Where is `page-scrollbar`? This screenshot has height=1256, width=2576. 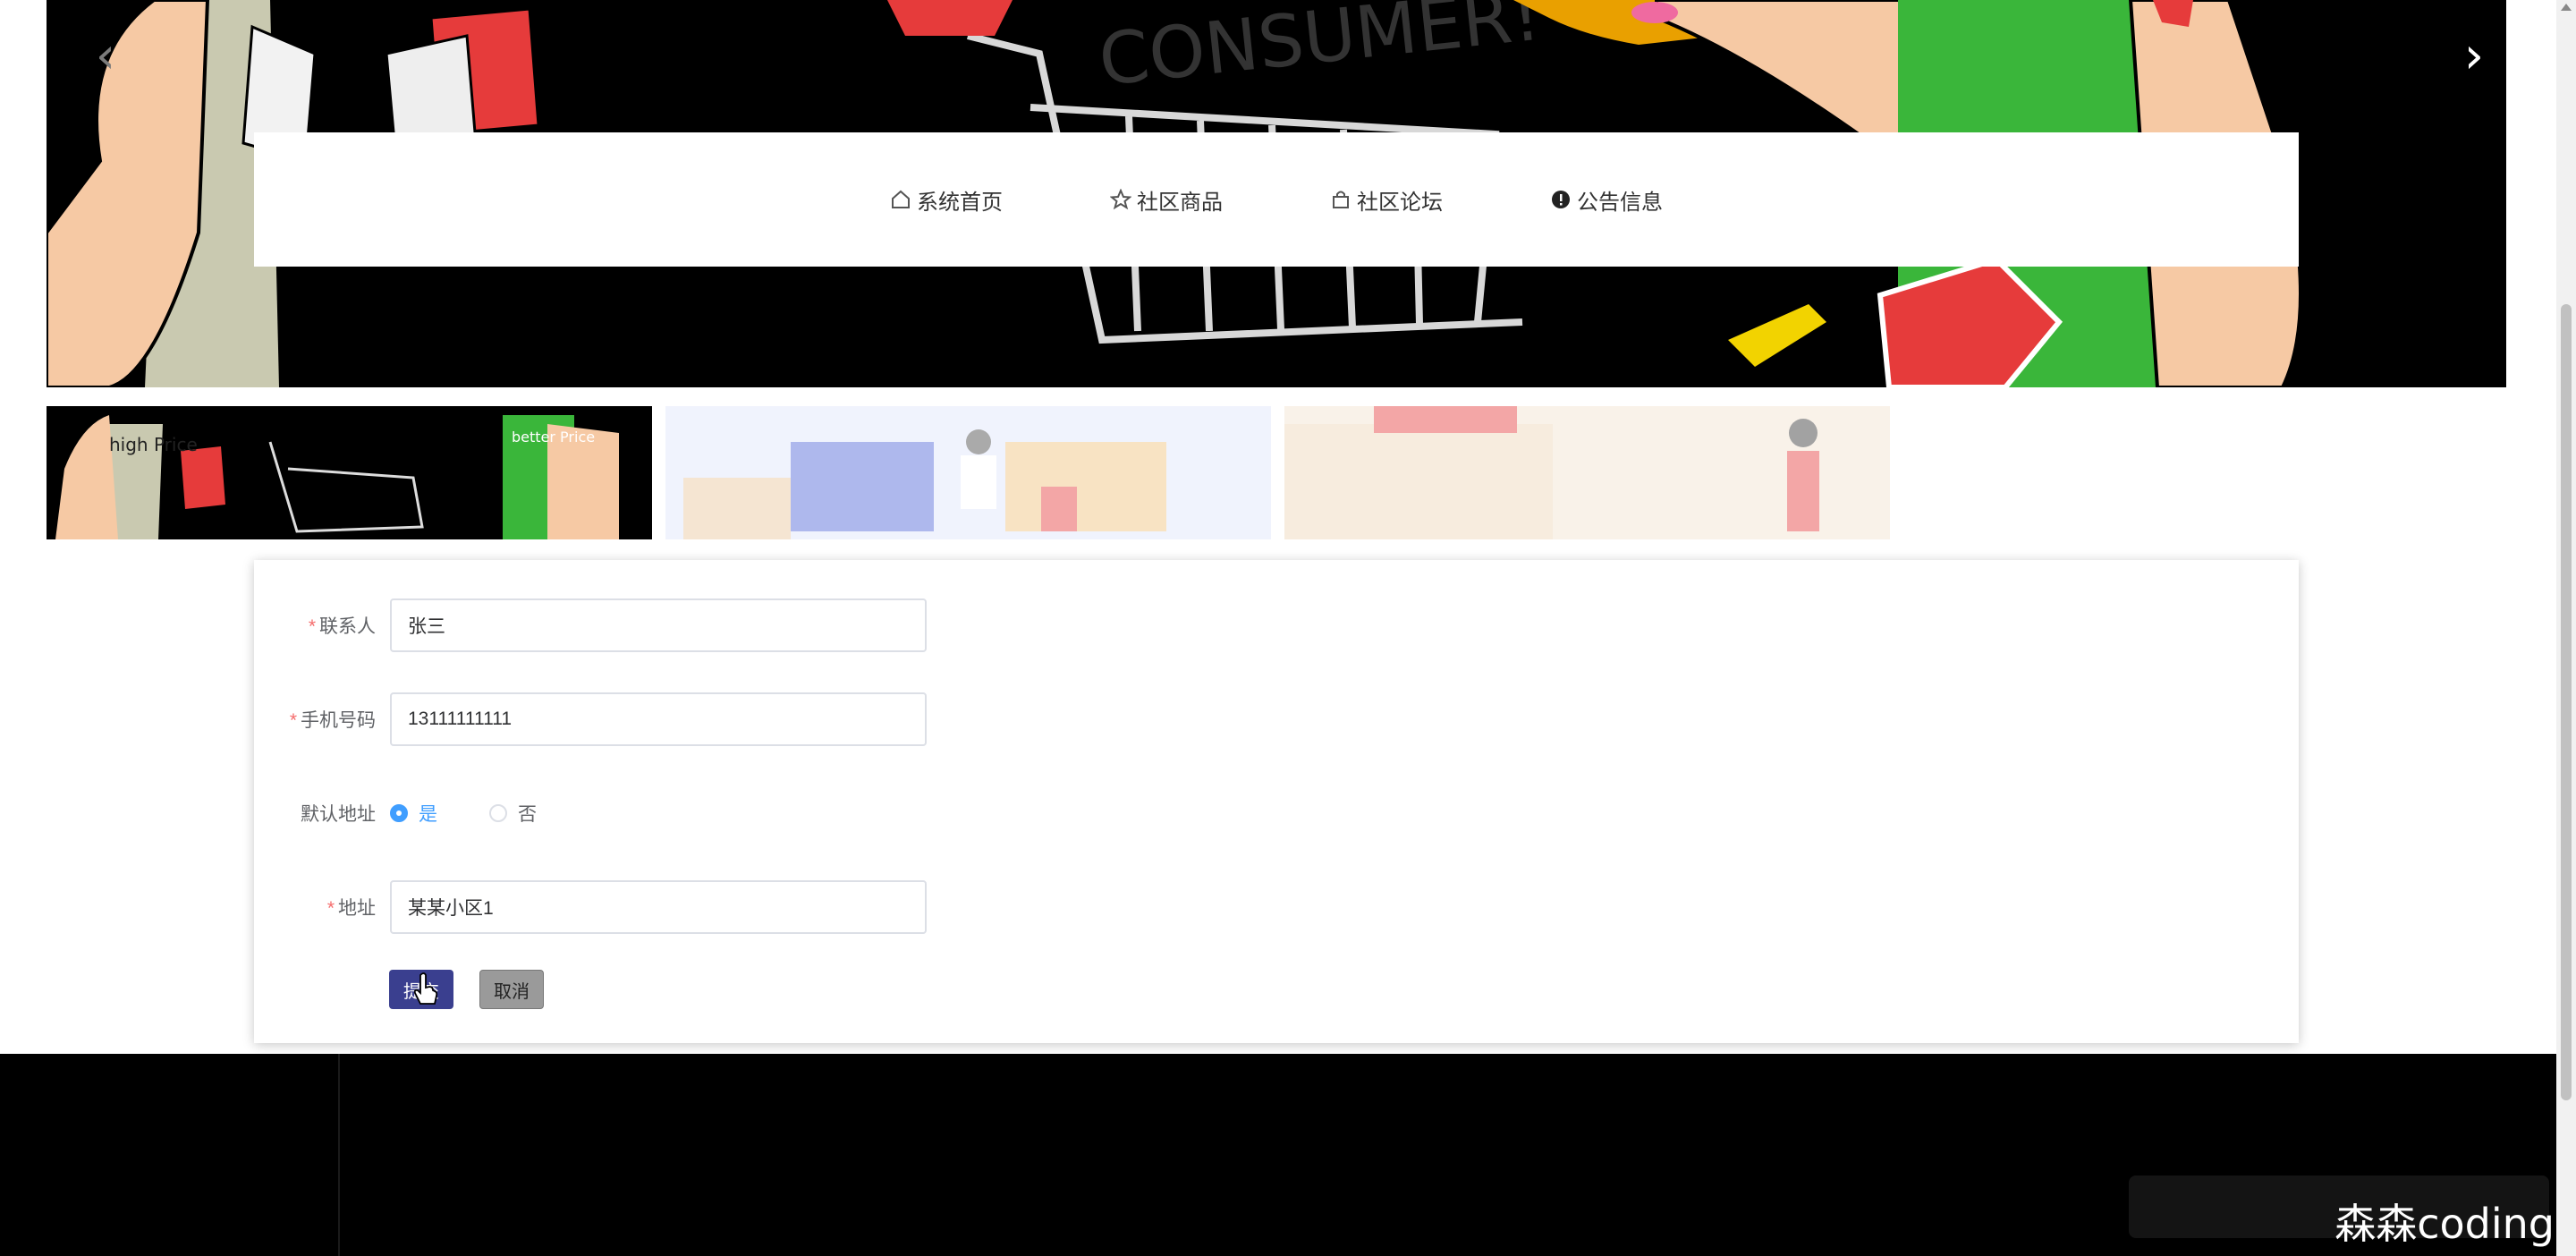 page-scrollbar is located at coordinates (2566, 628).